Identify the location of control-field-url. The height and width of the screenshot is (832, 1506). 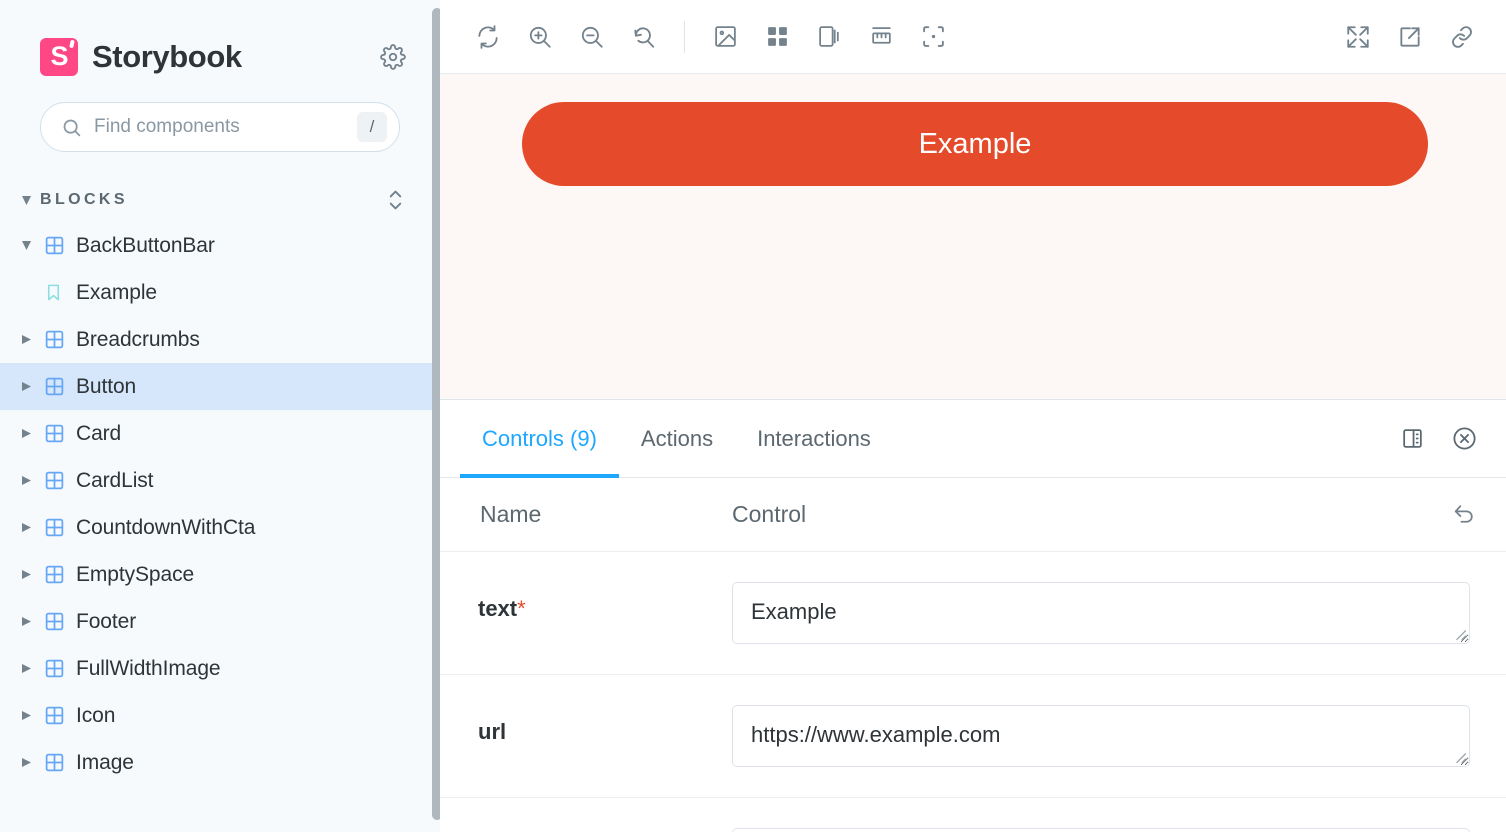
(1101, 736).